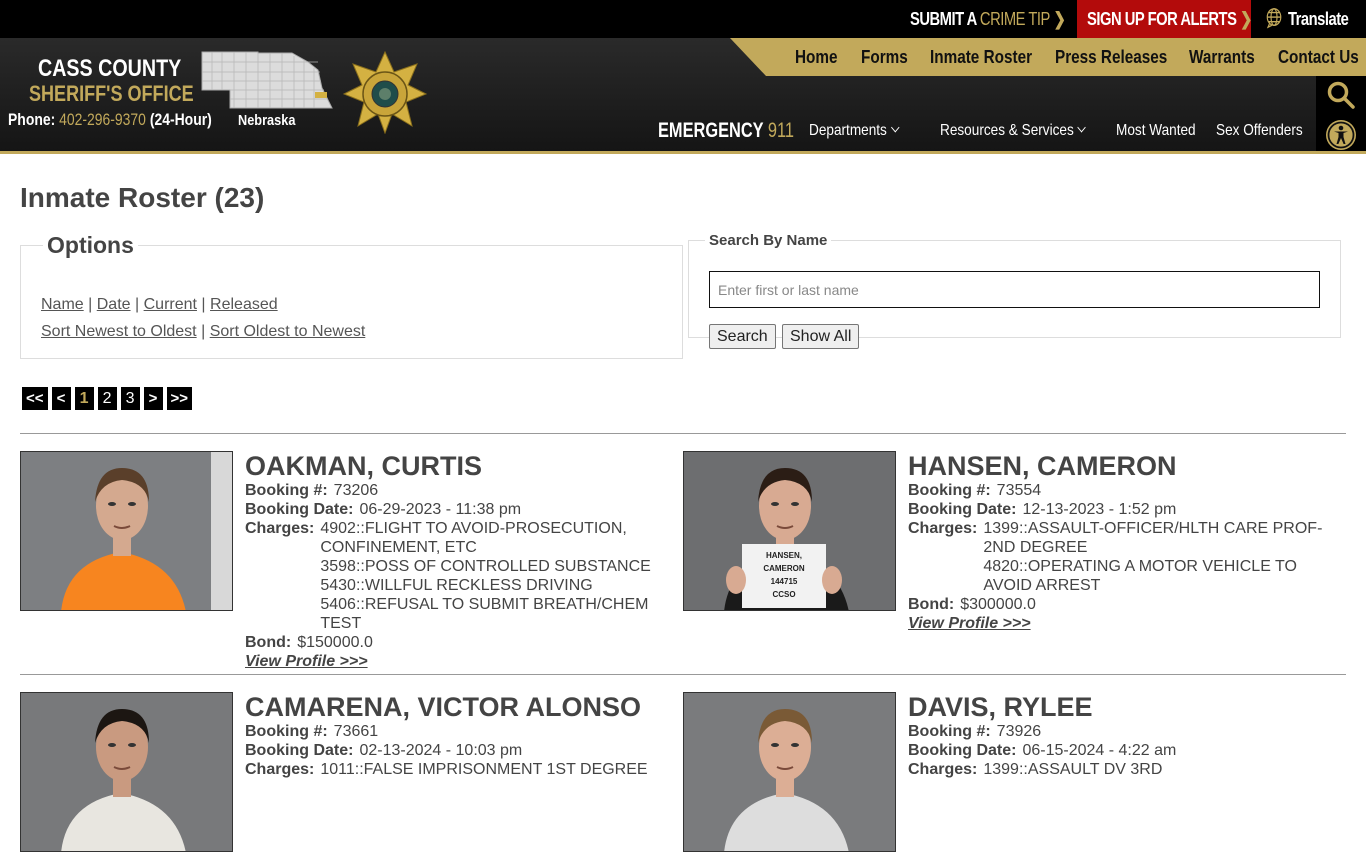 The image size is (1366, 852). What do you see at coordinates (1111, 57) in the screenshot?
I see `nav-press-releases: Press Releases` at bounding box center [1111, 57].